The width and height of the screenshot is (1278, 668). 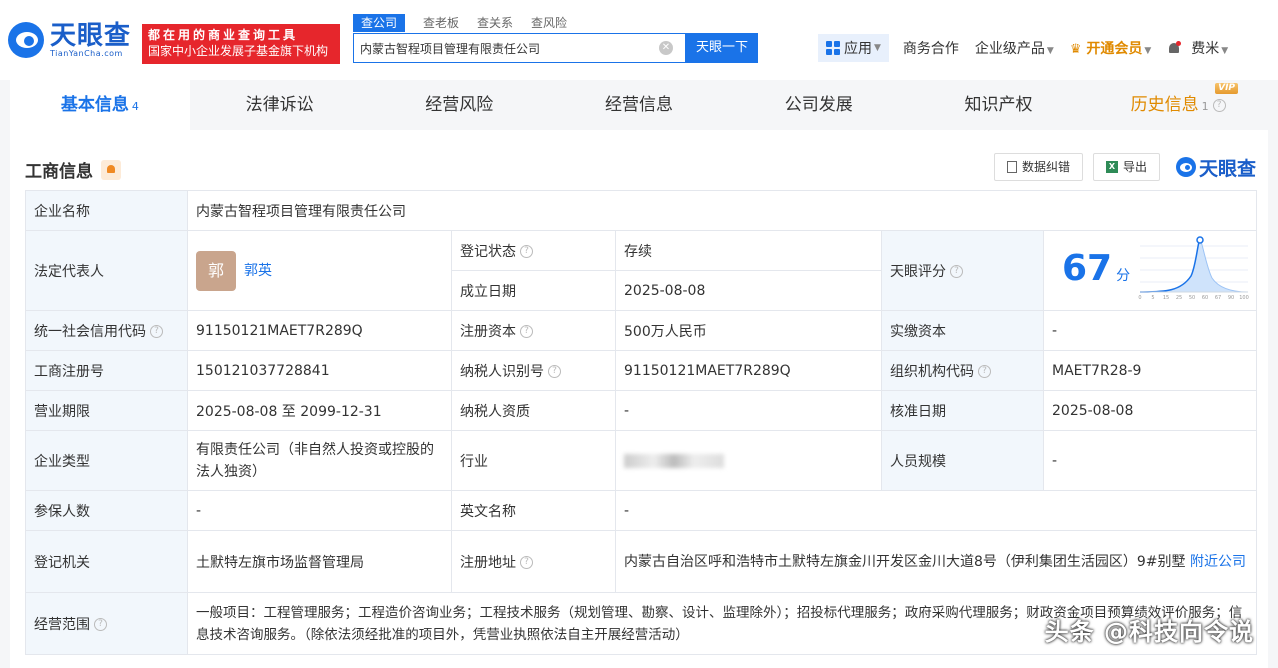 What do you see at coordinates (319, 510) in the screenshot?
I see `insured-value: -` at bounding box center [319, 510].